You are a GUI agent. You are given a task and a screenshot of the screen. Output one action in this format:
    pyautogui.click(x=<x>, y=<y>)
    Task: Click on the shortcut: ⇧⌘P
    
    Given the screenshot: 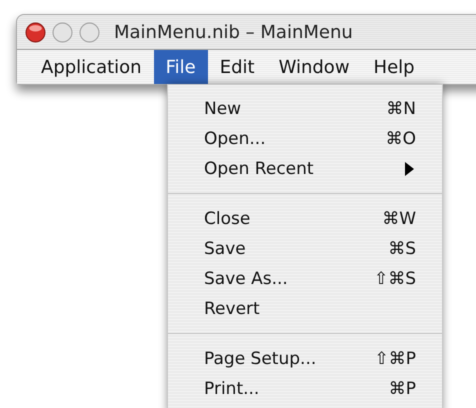 What is the action you would take?
    pyautogui.click(x=395, y=359)
    